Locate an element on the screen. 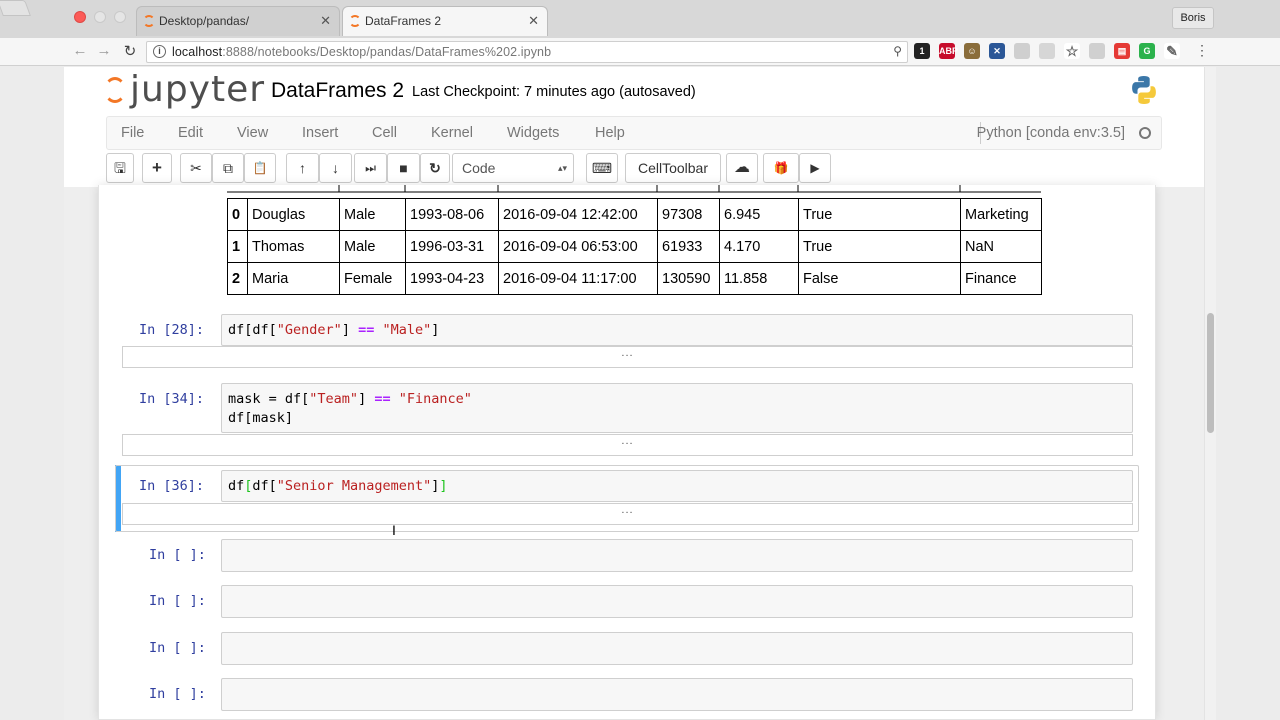 The width and height of the screenshot is (1280, 720). code-token: "Finance" is located at coordinates (435, 399).